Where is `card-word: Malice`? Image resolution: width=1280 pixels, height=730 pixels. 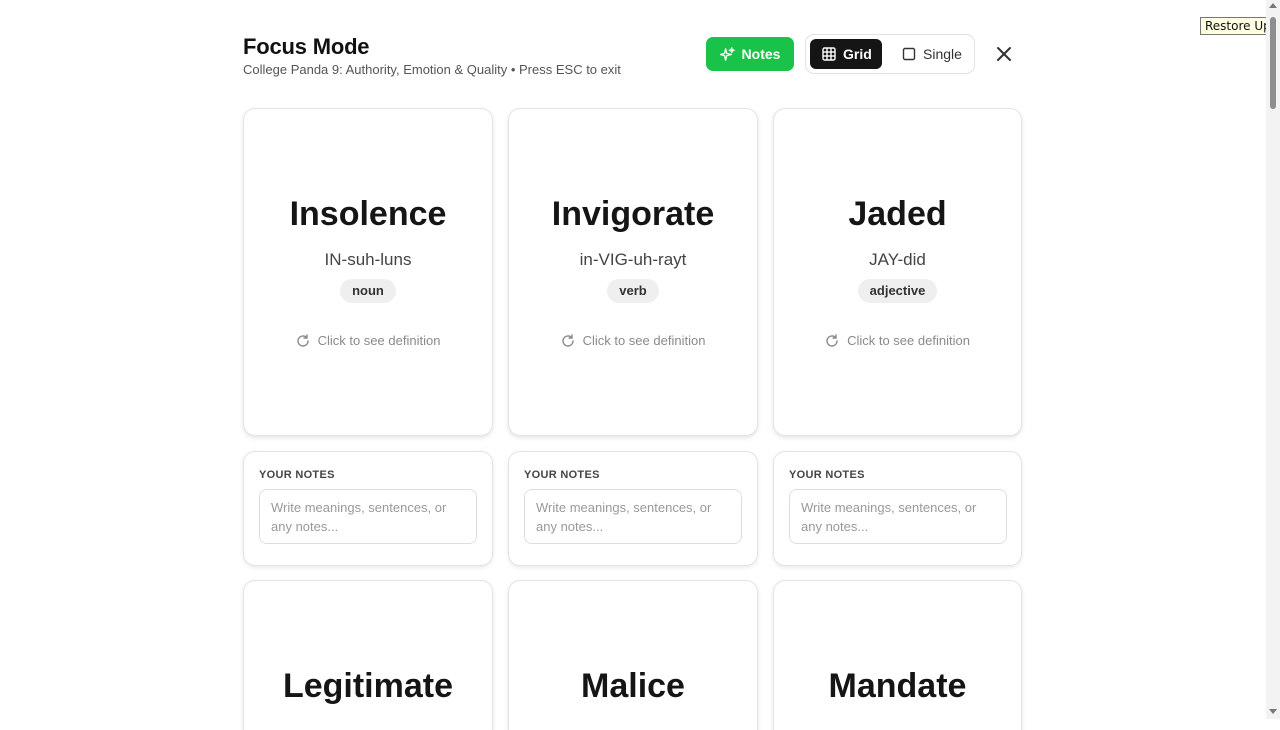
card-word: Malice is located at coordinates (633, 686).